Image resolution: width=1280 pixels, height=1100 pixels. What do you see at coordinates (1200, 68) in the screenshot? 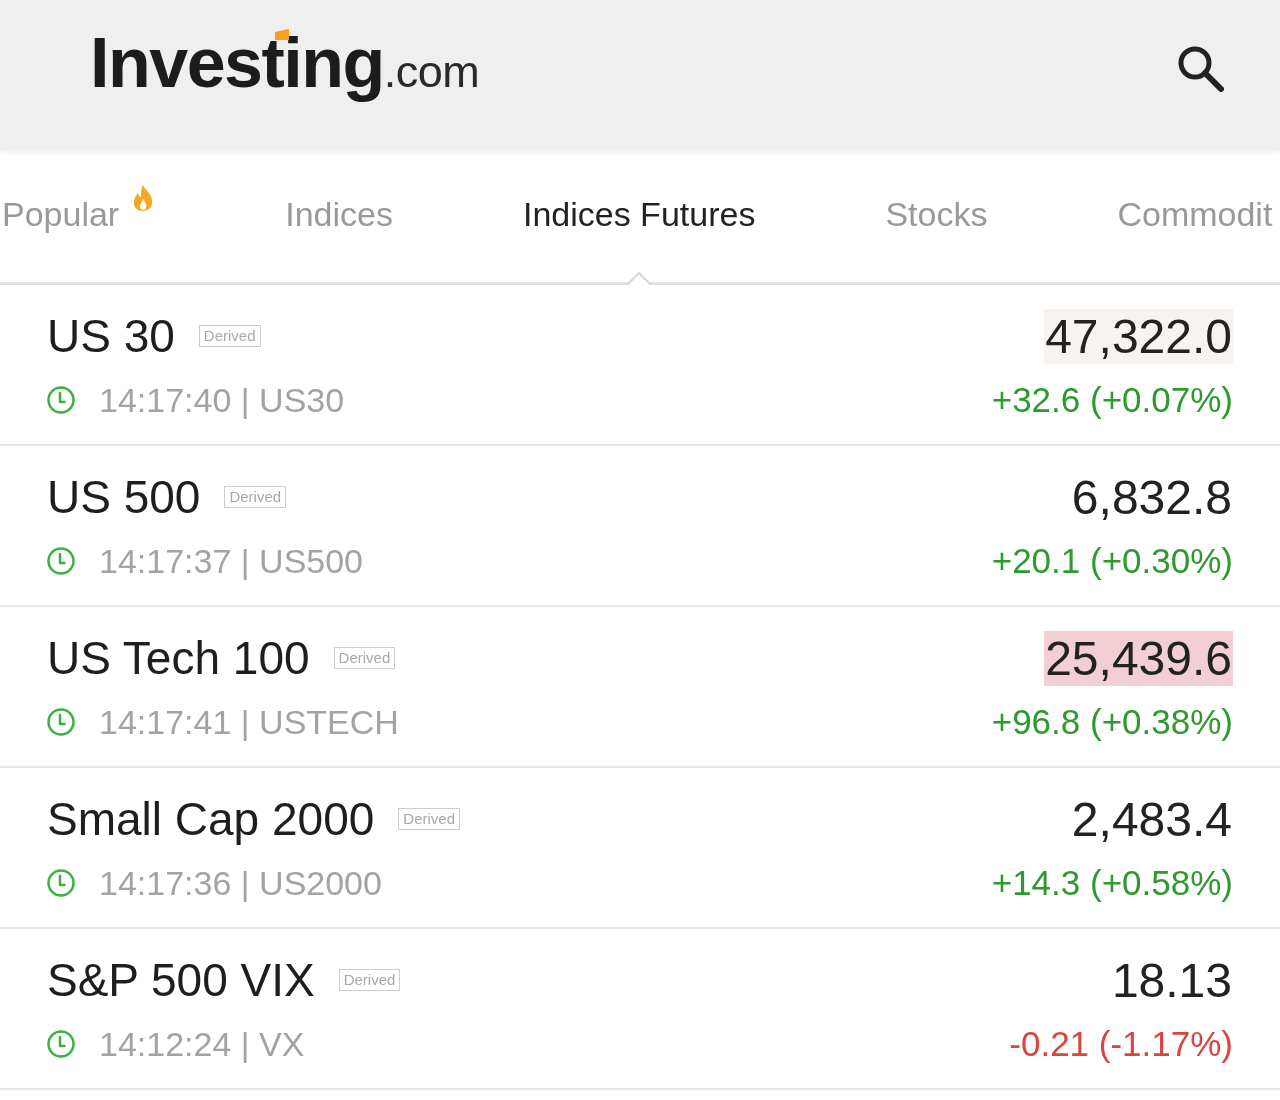
I see `search-icon` at bounding box center [1200, 68].